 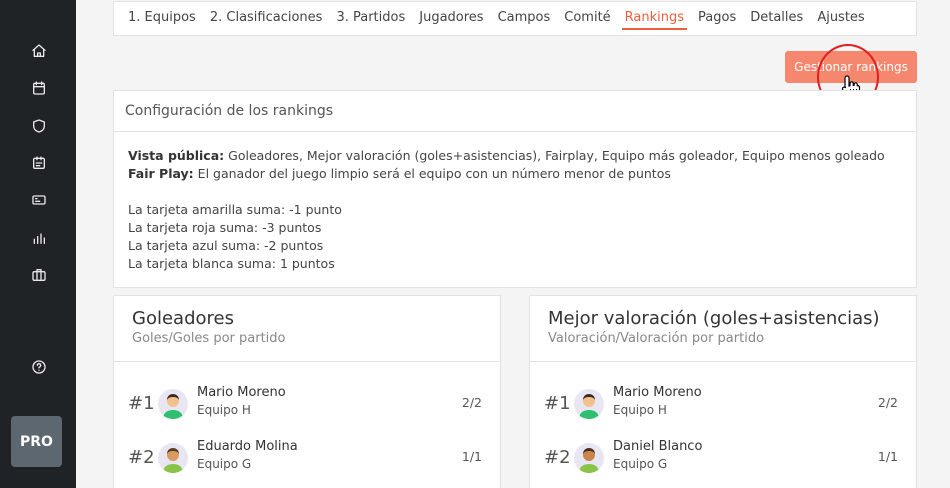 I want to click on briefcase-icon, so click(x=39, y=275).